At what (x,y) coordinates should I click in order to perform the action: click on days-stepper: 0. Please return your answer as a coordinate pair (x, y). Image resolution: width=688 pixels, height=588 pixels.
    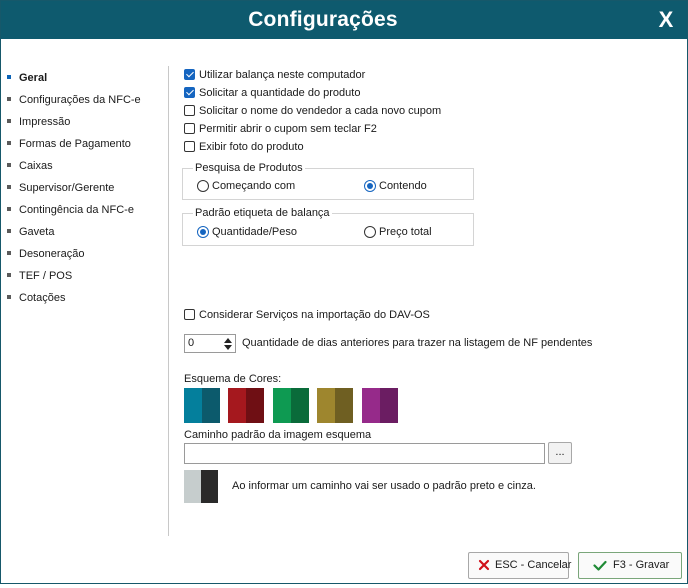
    Looking at the image, I should click on (210, 343).